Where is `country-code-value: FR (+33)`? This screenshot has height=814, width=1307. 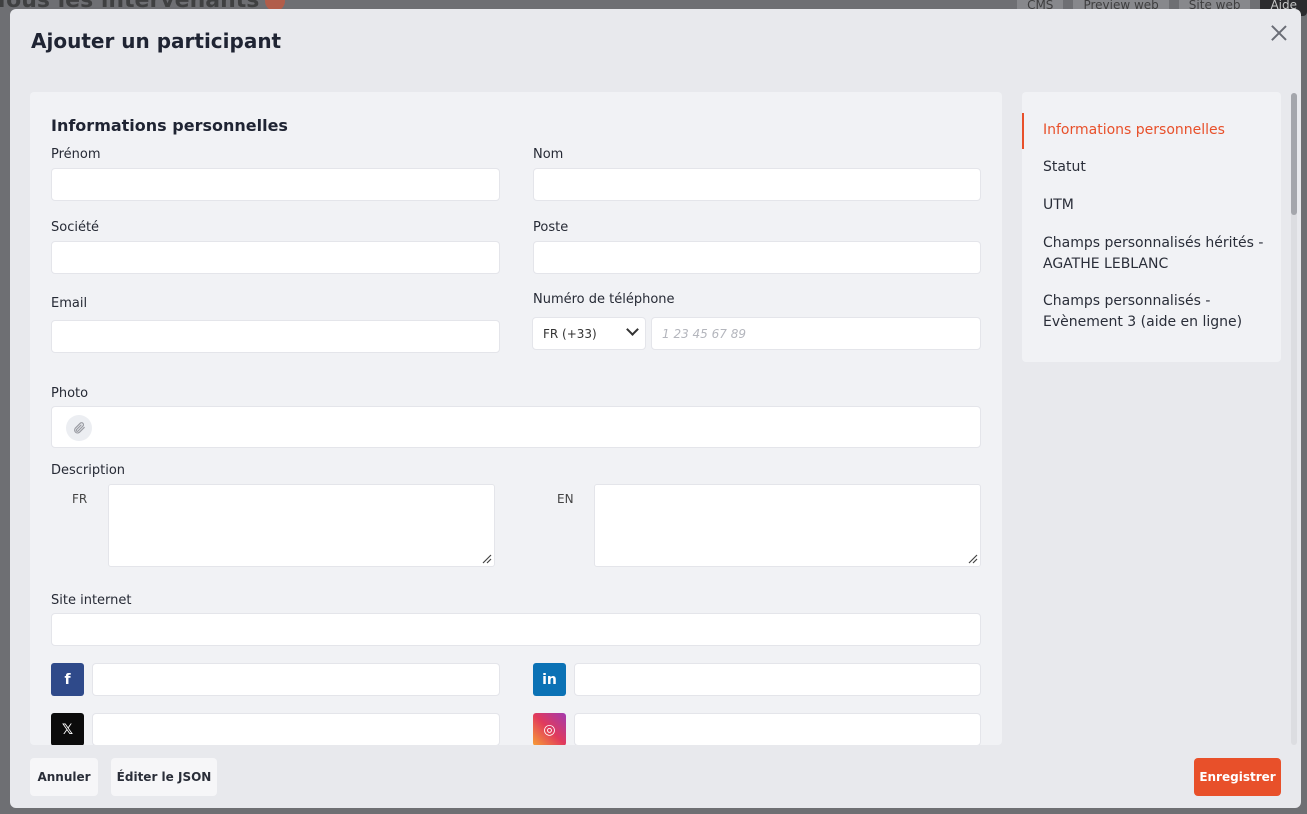 country-code-value: FR (+33) is located at coordinates (570, 334).